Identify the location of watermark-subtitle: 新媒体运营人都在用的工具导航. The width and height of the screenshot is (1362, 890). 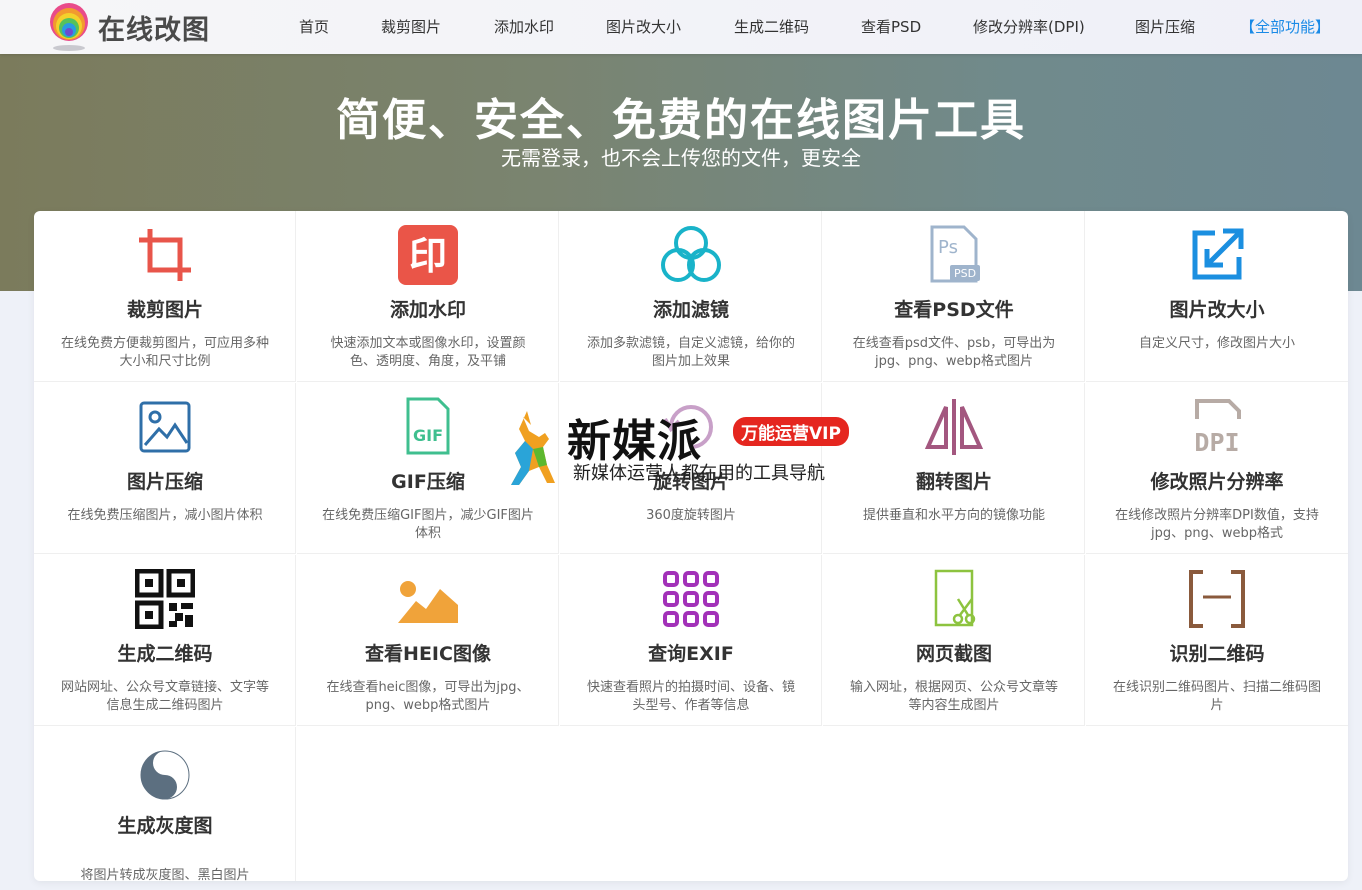
(699, 473).